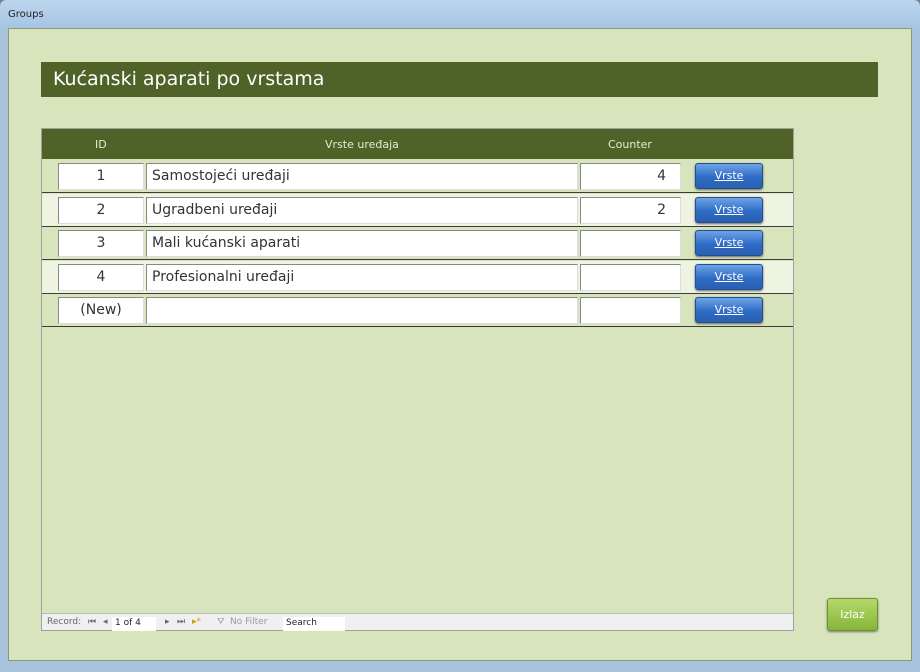 This screenshot has height=672, width=920. Describe the element at coordinates (362, 210) in the screenshot. I see `device-type-field: Ugradbeni uređaji` at that location.